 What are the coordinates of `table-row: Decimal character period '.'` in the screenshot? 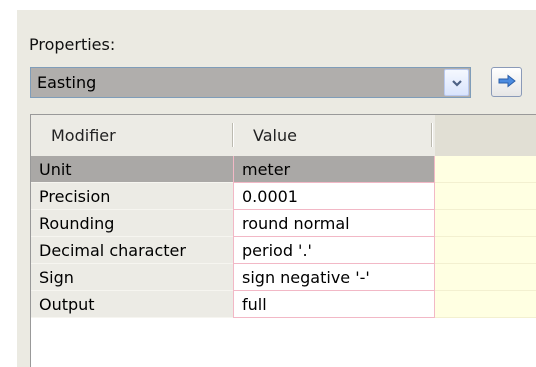 It's located at (283, 250).